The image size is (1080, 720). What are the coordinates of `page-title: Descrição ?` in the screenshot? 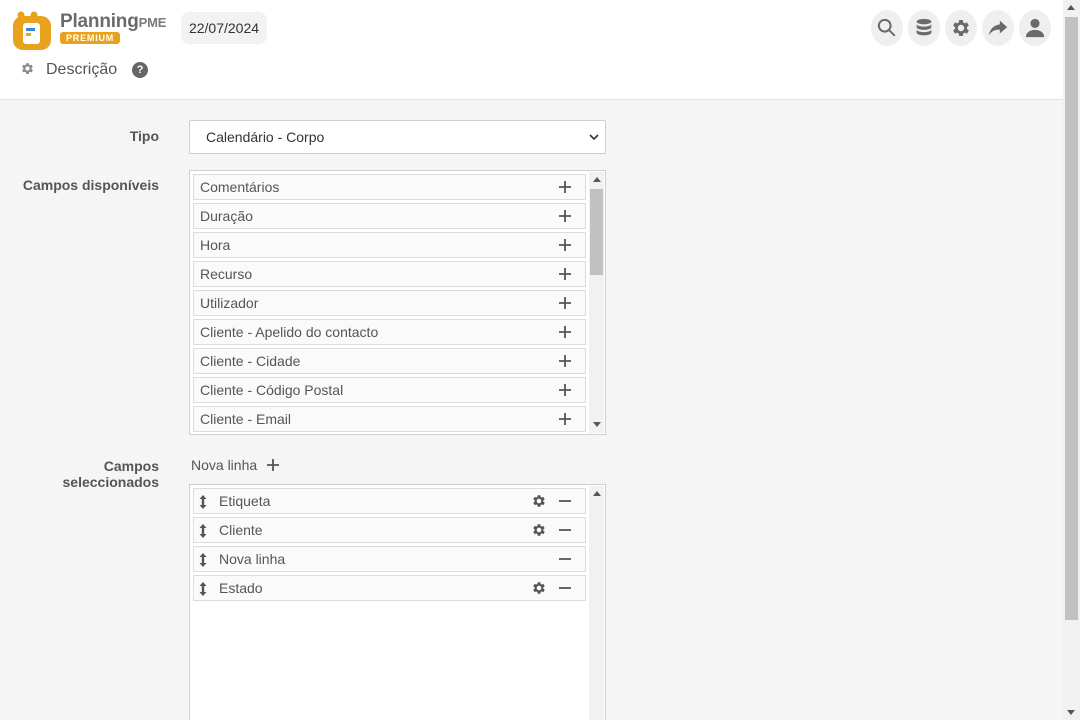 It's located at (84, 70).